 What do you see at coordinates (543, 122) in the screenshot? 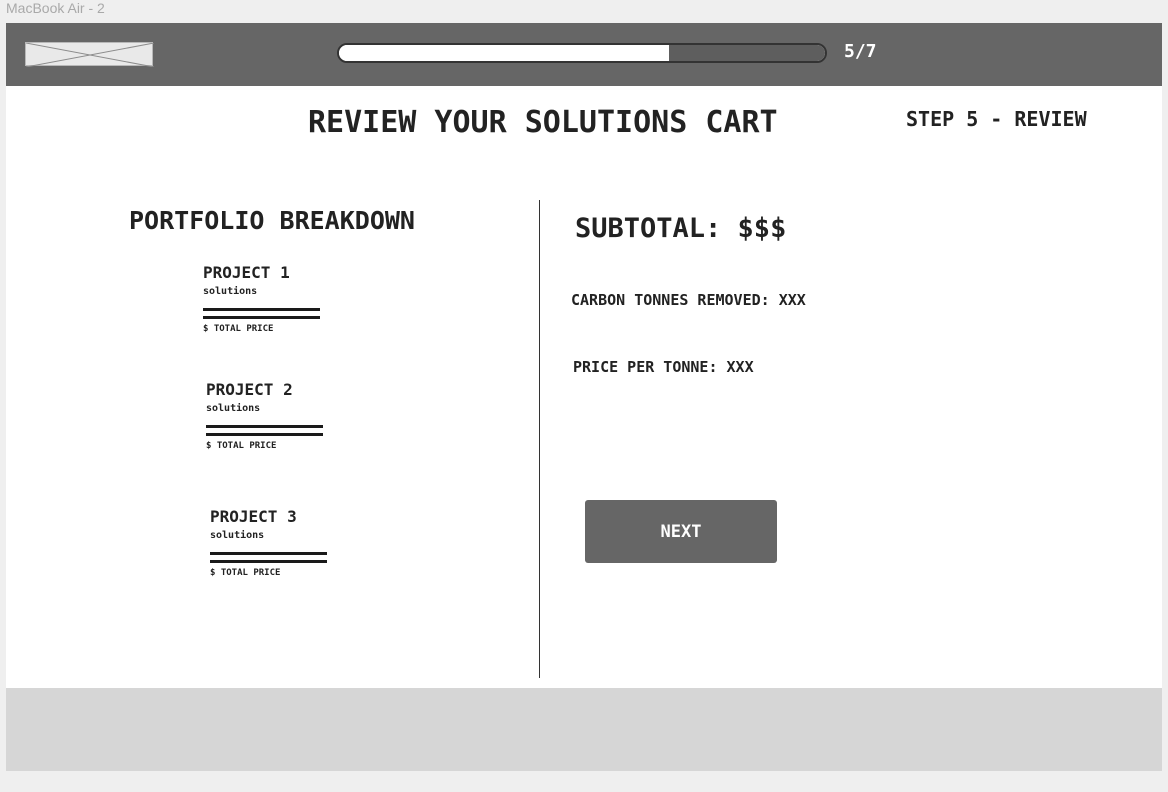
I see `page-title: REVIEW YOUR SOLUTIONS CART` at bounding box center [543, 122].